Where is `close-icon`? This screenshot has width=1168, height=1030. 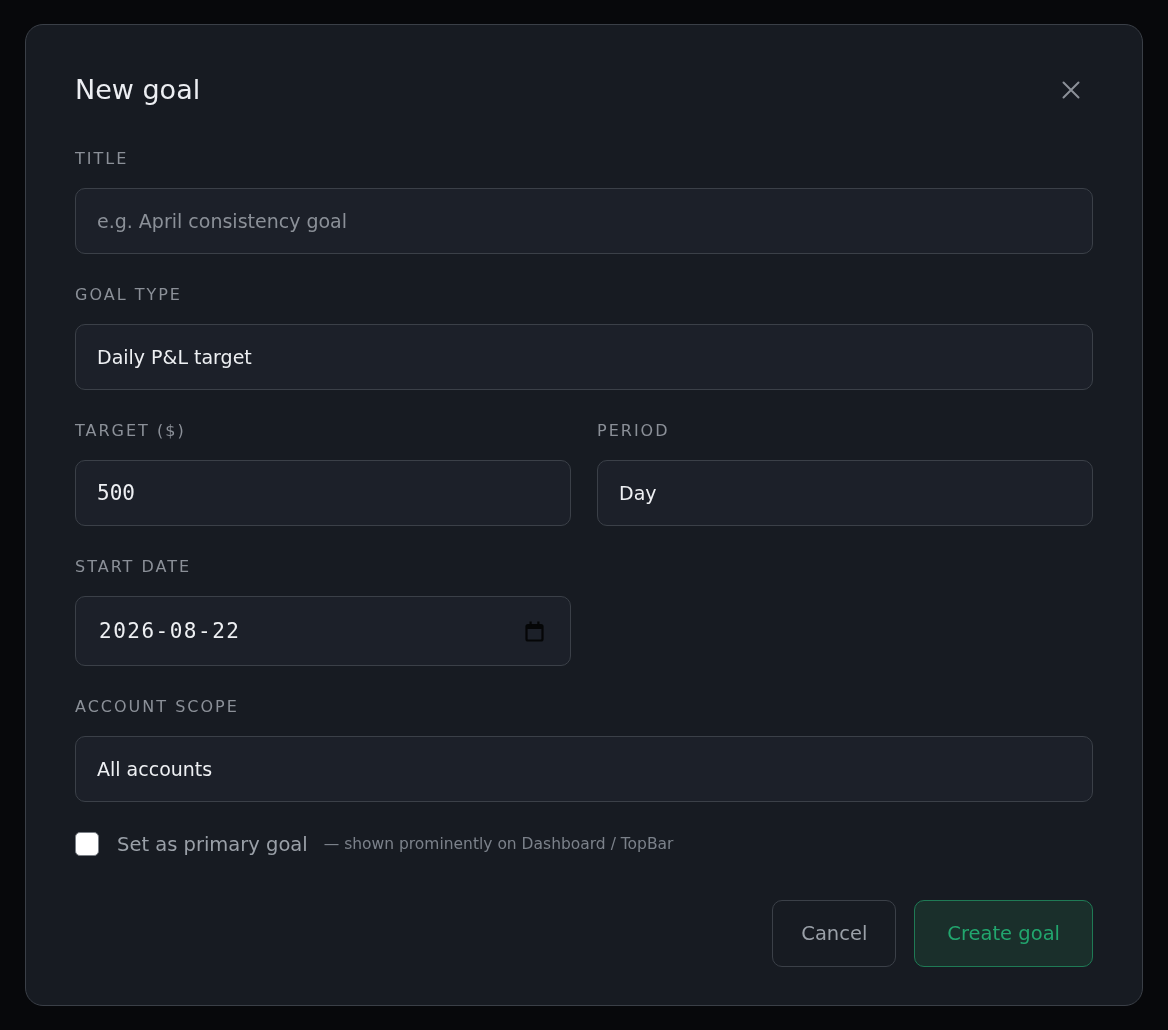 close-icon is located at coordinates (1071, 90).